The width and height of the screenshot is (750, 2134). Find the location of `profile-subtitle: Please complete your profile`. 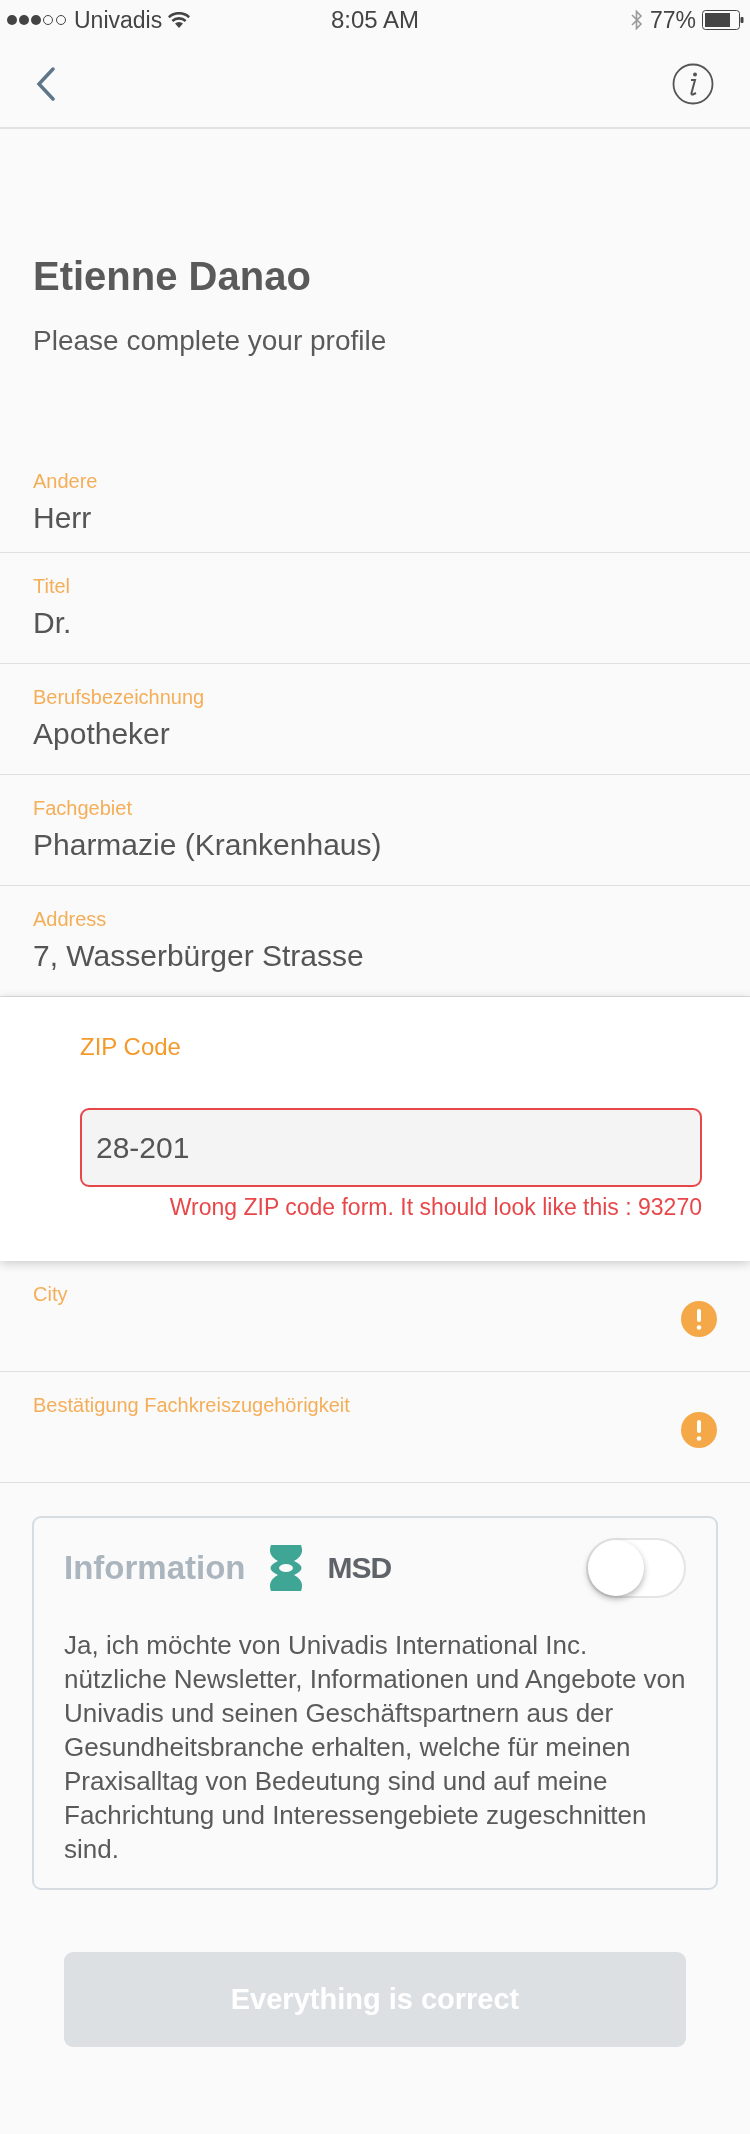

profile-subtitle: Please complete your profile is located at coordinates (210, 341).